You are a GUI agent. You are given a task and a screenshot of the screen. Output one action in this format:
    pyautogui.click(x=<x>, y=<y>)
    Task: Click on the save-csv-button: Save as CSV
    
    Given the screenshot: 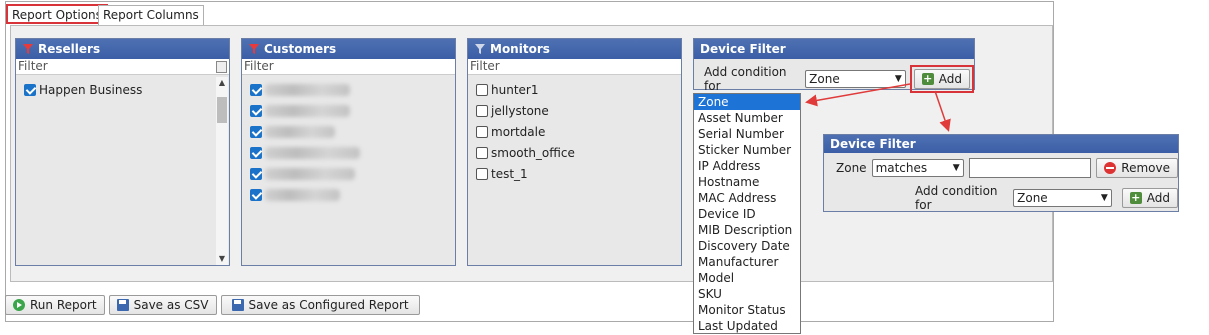 What is the action you would take?
    pyautogui.click(x=162, y=305)
    